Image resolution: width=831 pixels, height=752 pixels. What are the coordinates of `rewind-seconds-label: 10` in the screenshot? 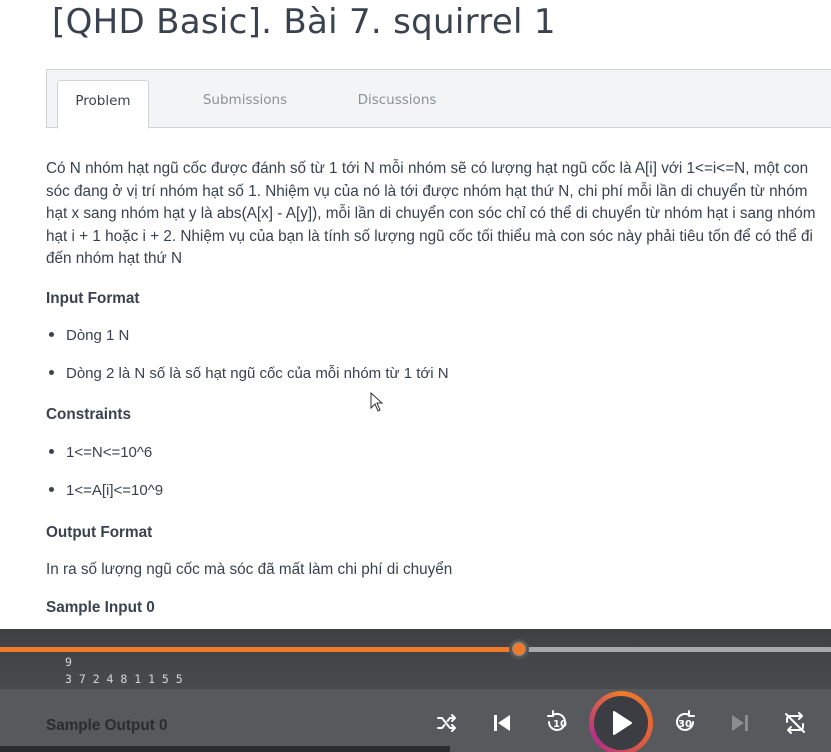 It's located at (560, 724).